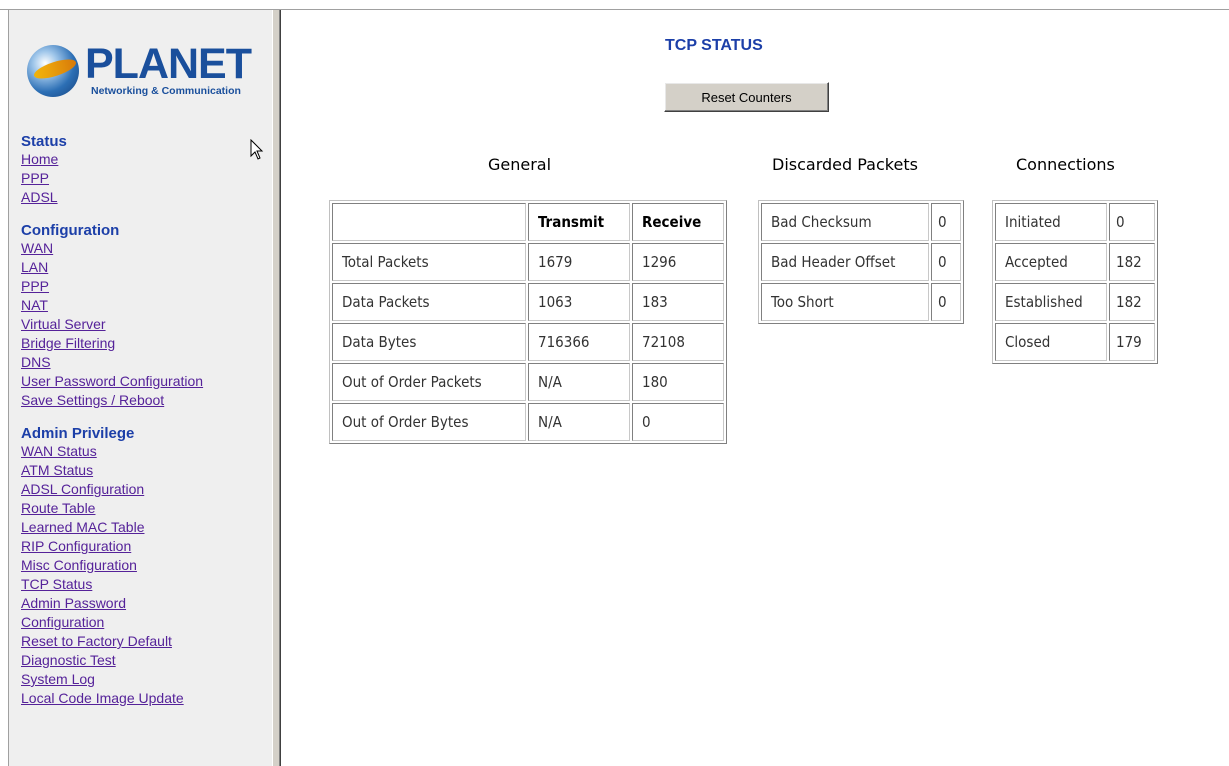 The image size is (1229, 766). Describe the element at coordinates (429, 342) in the screenshot. I see `row-label: Data Bytes` at that location.